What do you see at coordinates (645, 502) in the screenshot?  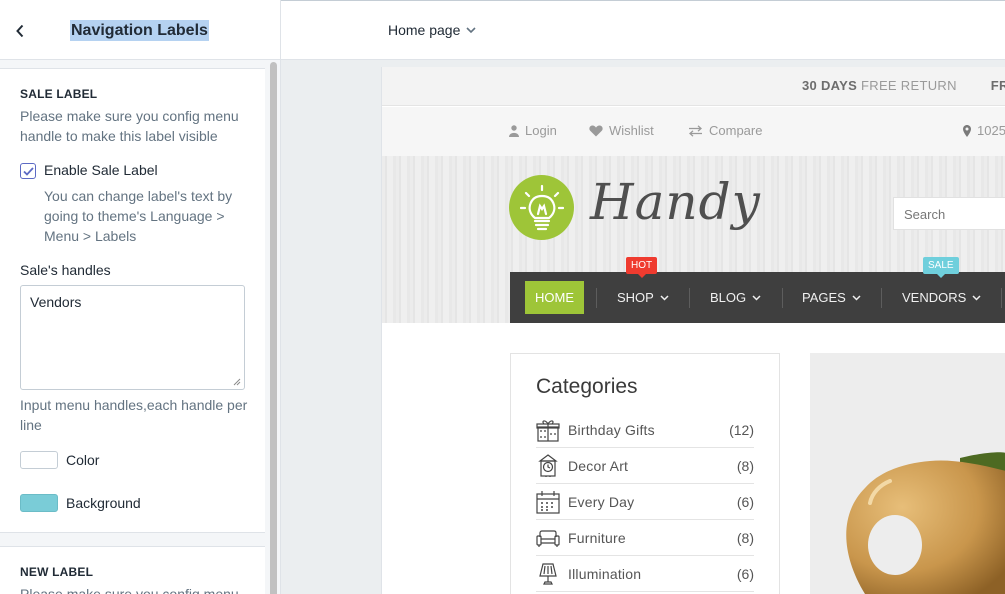 I see `category-row: Every Day (6)` at bounding box center [645, 502].